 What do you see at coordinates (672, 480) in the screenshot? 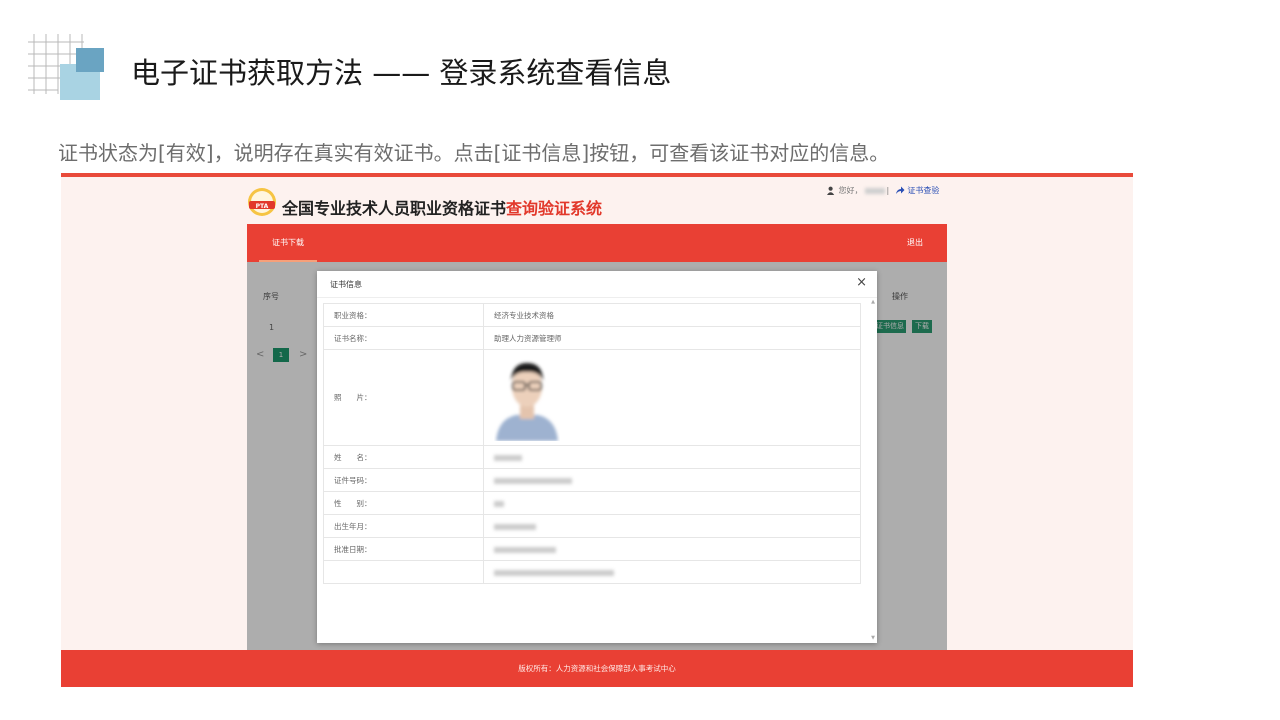
I see `id-number-value-blurred` at bounding box center [672, 480].